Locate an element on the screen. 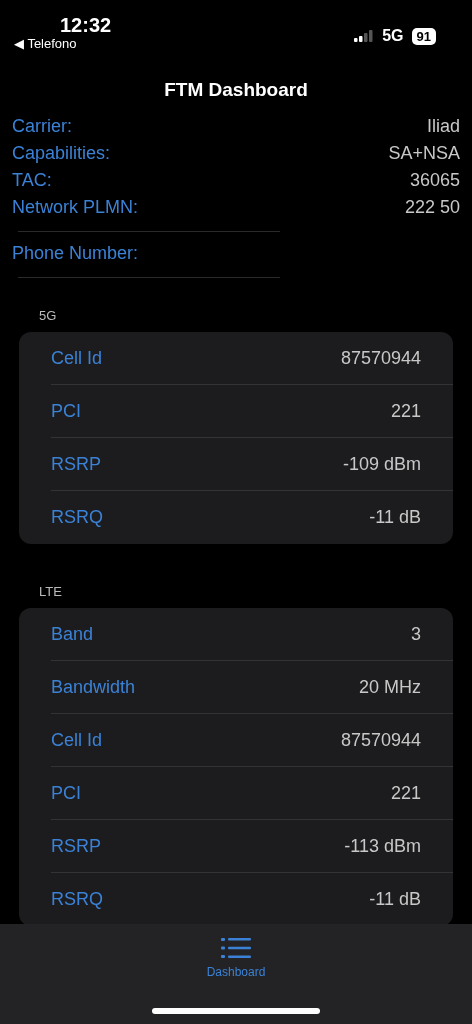 This screenshot has height=1024, width=472. row-value: -109 dBm is located at coordinates (381, 464).